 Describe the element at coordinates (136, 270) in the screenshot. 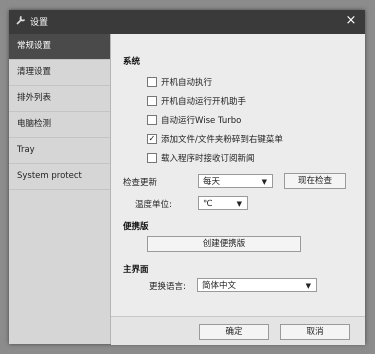

I see `section-title-main-ui: 主界面` at that location.